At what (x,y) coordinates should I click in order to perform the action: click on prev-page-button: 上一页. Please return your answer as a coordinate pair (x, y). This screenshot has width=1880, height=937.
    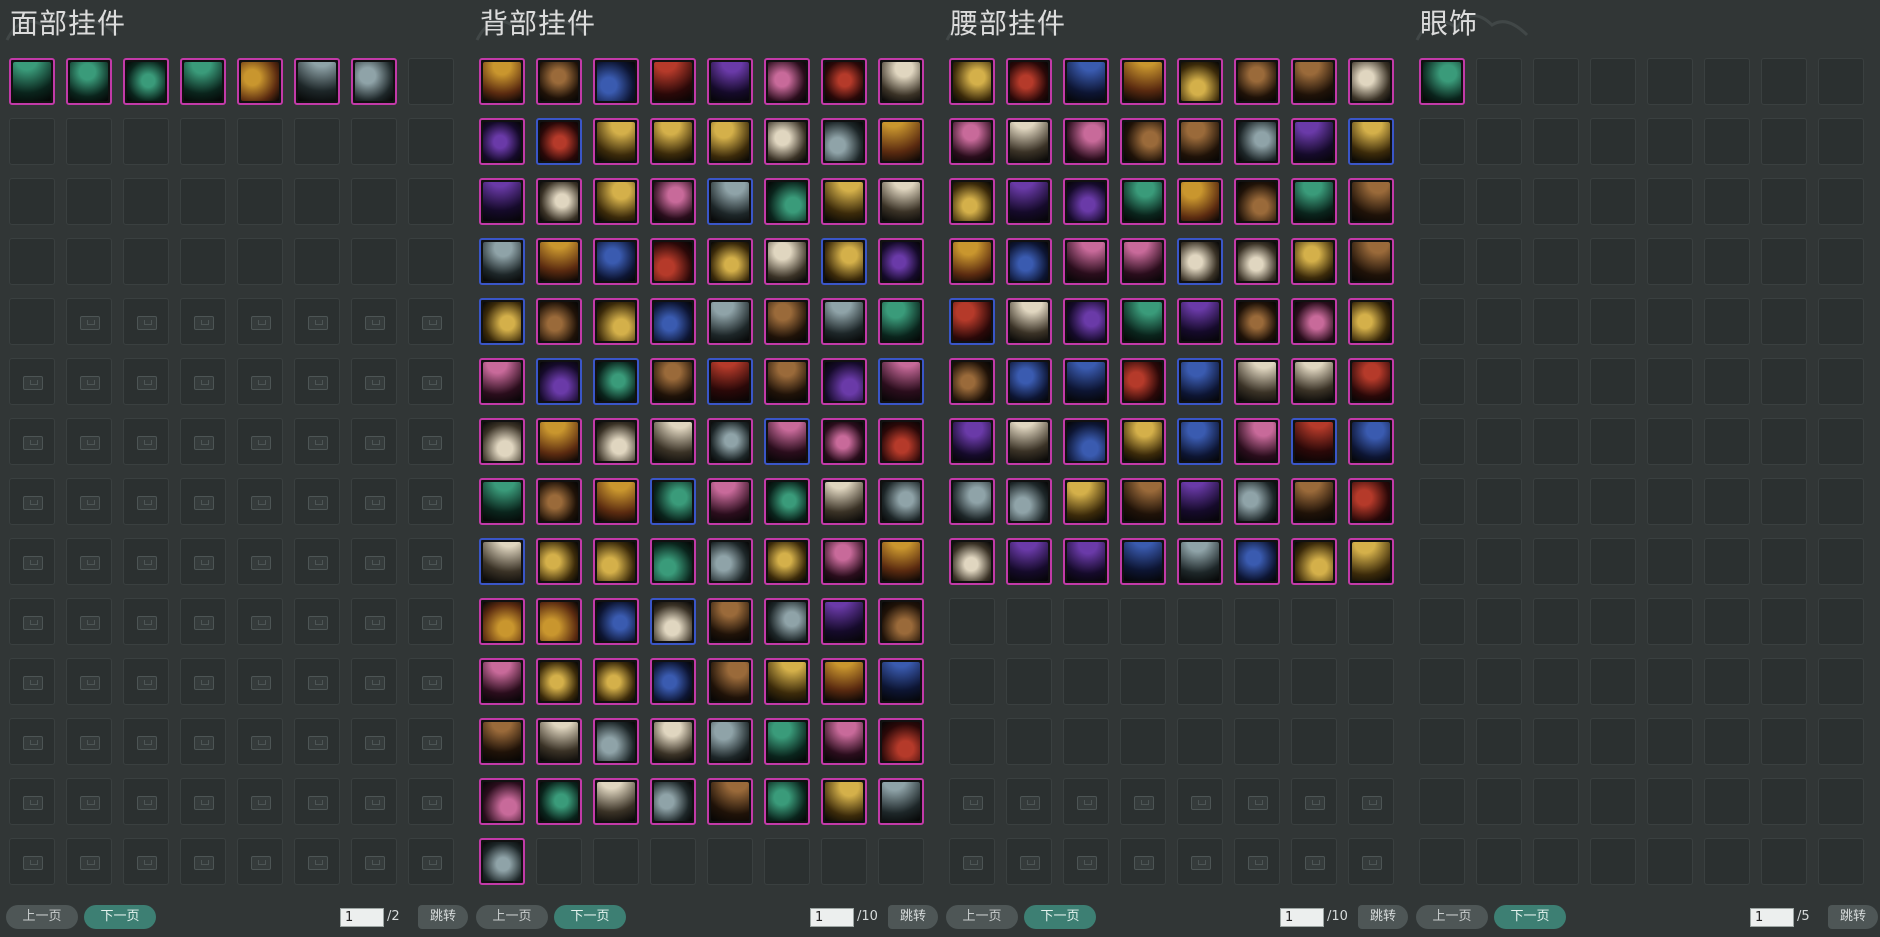
    Looking at the image, I should click on (982, 917).